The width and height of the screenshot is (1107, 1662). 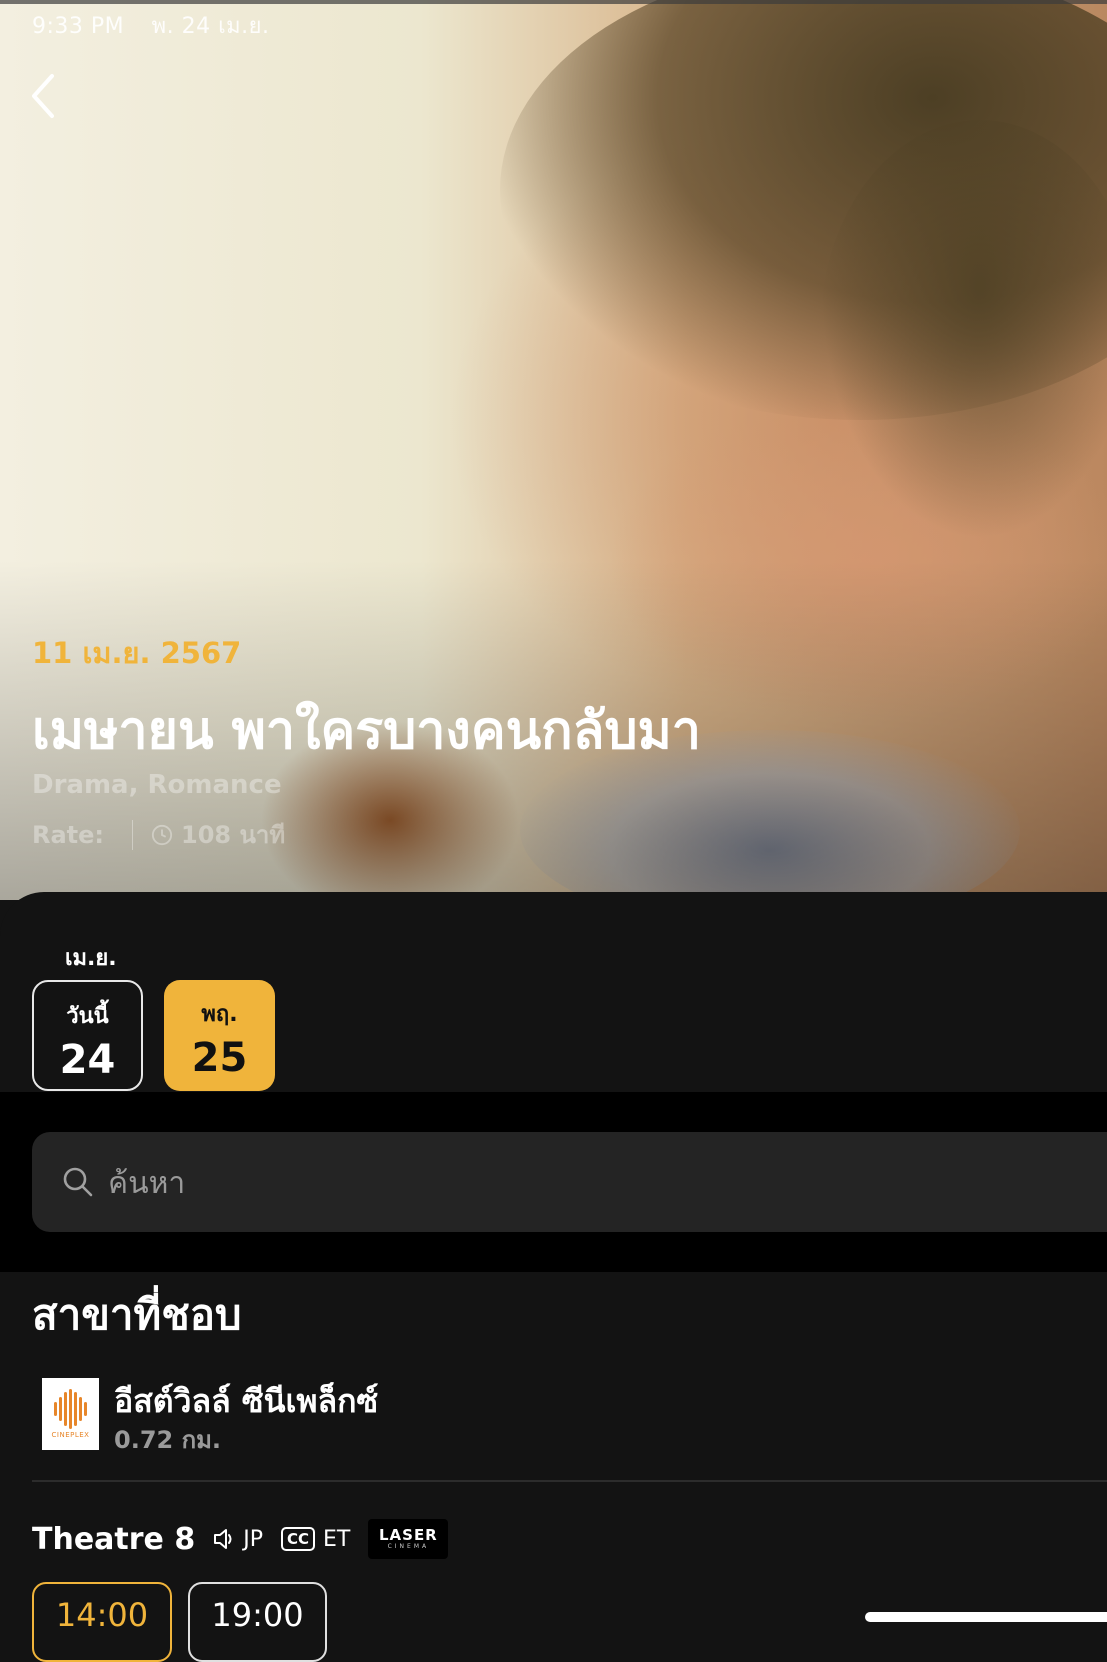 What do you see at coordinates (219, 1014) in the screenshot?
I see `date-dow: พฤ.` at bounding box center [219, 1014].